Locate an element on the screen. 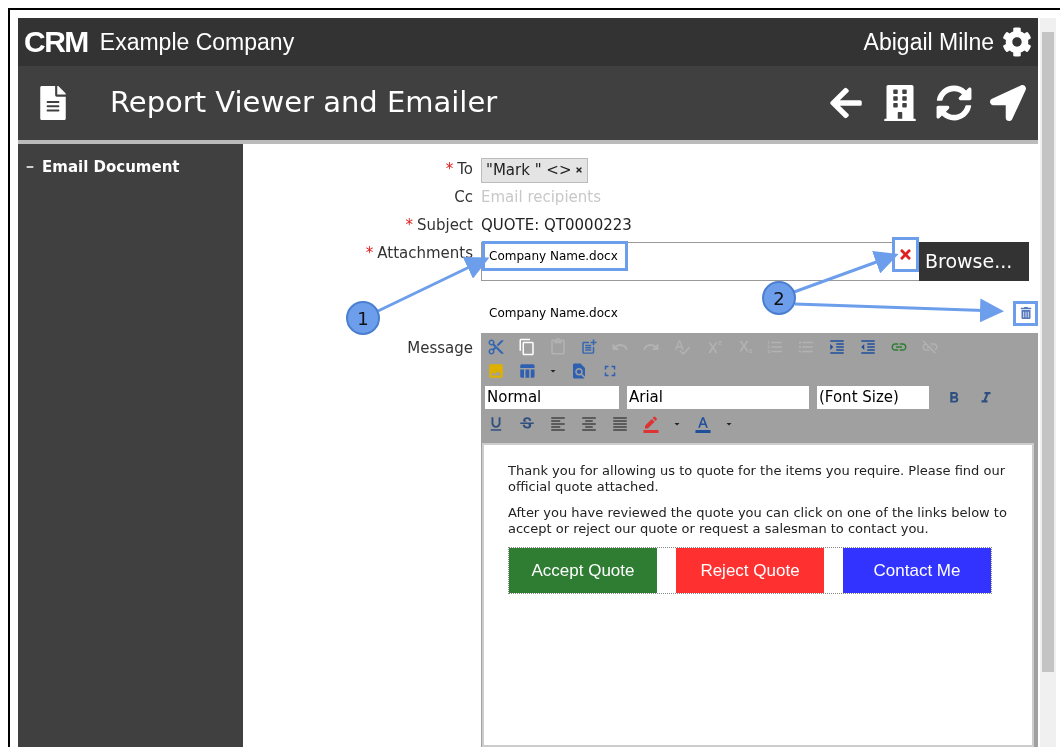 Image resolution: width=1060 pixels, height=747 pixels. remove-icon is located at coordinates (579, 170).